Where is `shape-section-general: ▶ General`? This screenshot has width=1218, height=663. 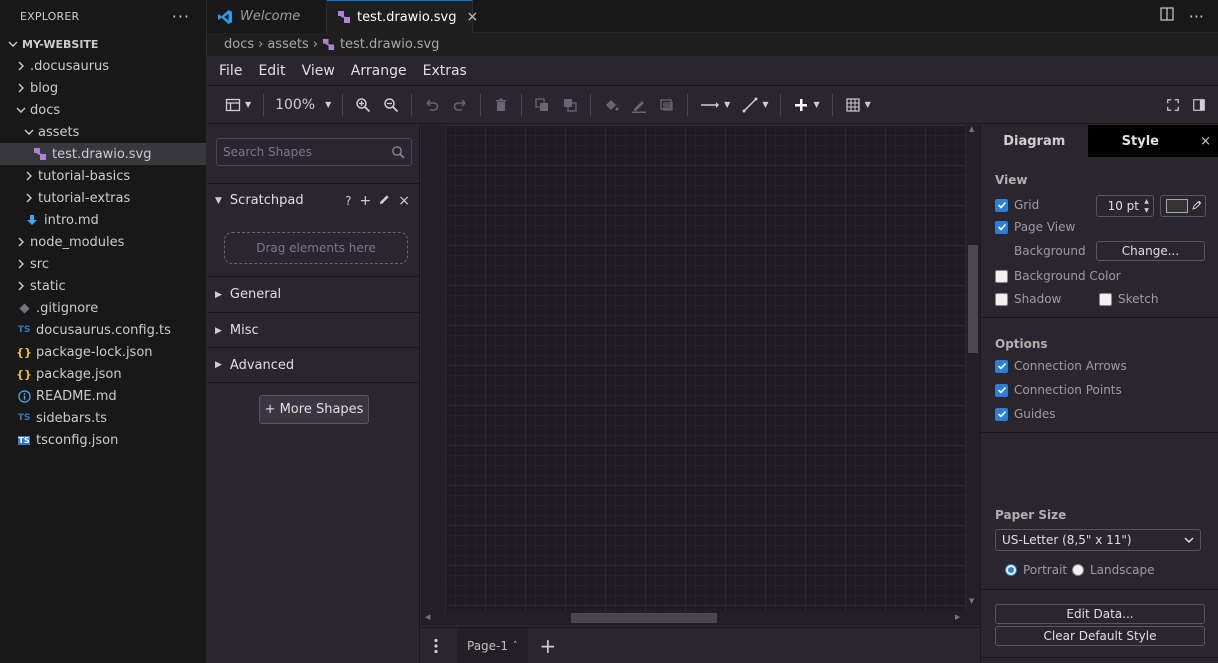
shape-section-general: ▶ General is located at coordinates (313, 294).